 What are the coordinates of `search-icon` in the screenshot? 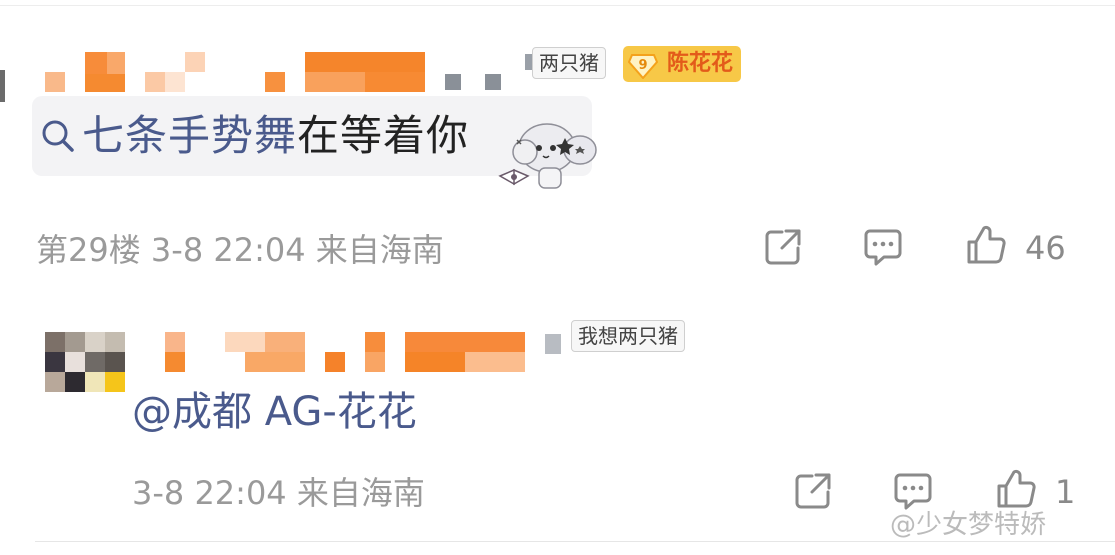 It's located at (58, 136).